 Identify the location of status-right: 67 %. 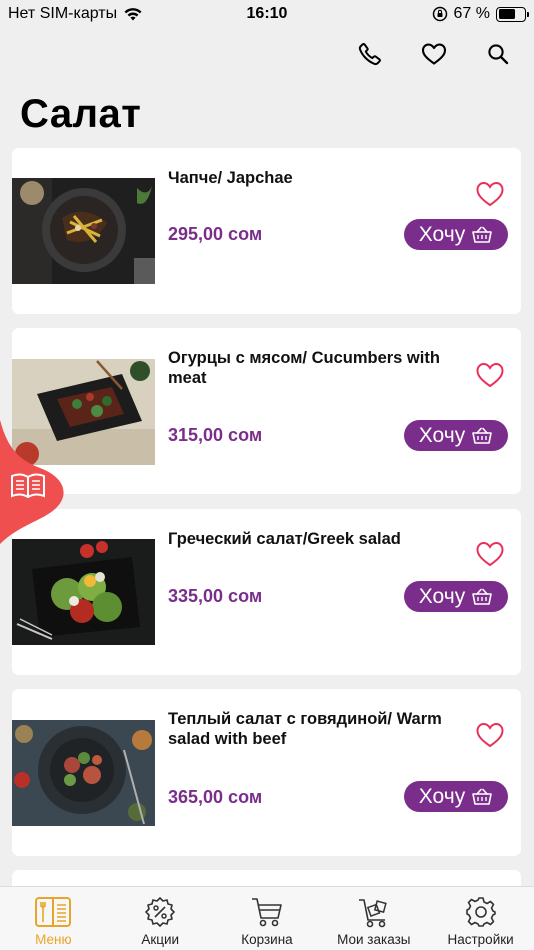
(480, 14).